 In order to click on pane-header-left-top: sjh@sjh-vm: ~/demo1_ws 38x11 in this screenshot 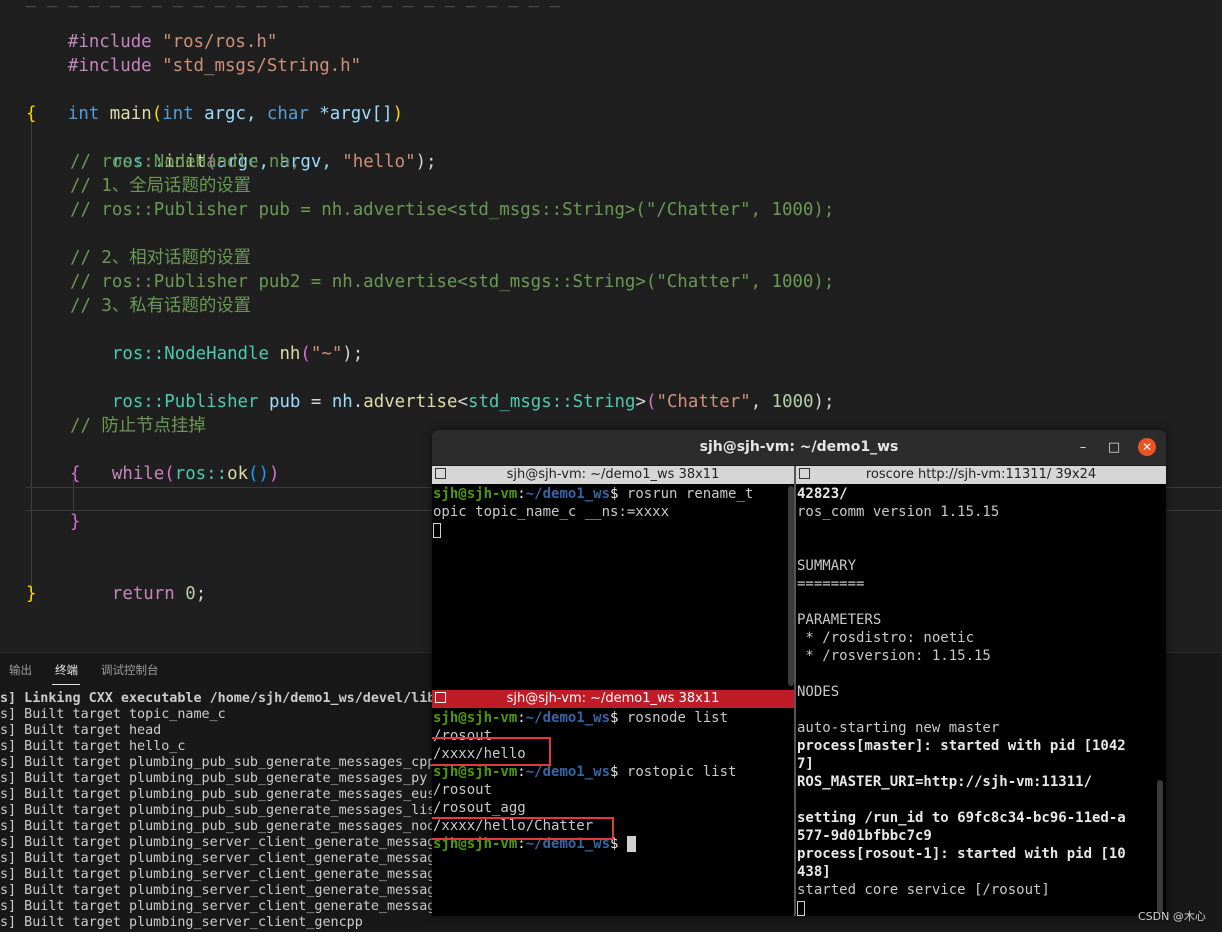, I will do `click(613, 475)`.